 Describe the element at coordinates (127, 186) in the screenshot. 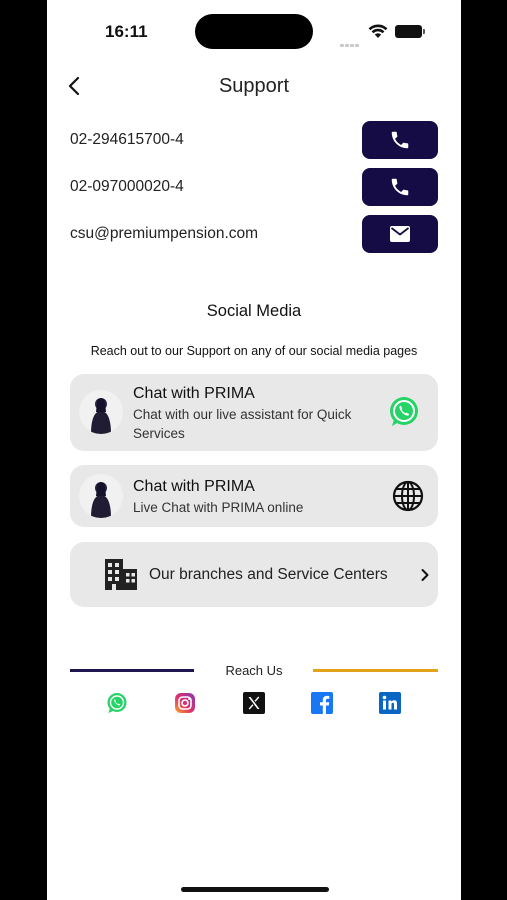

I see `phone-number-2: 02-097000020-4` at that location.